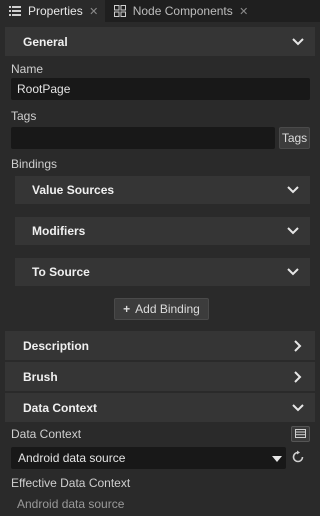  What do you see at coordinates (34, 164) in the screenshot?
I see `bindings-label: Bindings` at bounding box center [34, 164].